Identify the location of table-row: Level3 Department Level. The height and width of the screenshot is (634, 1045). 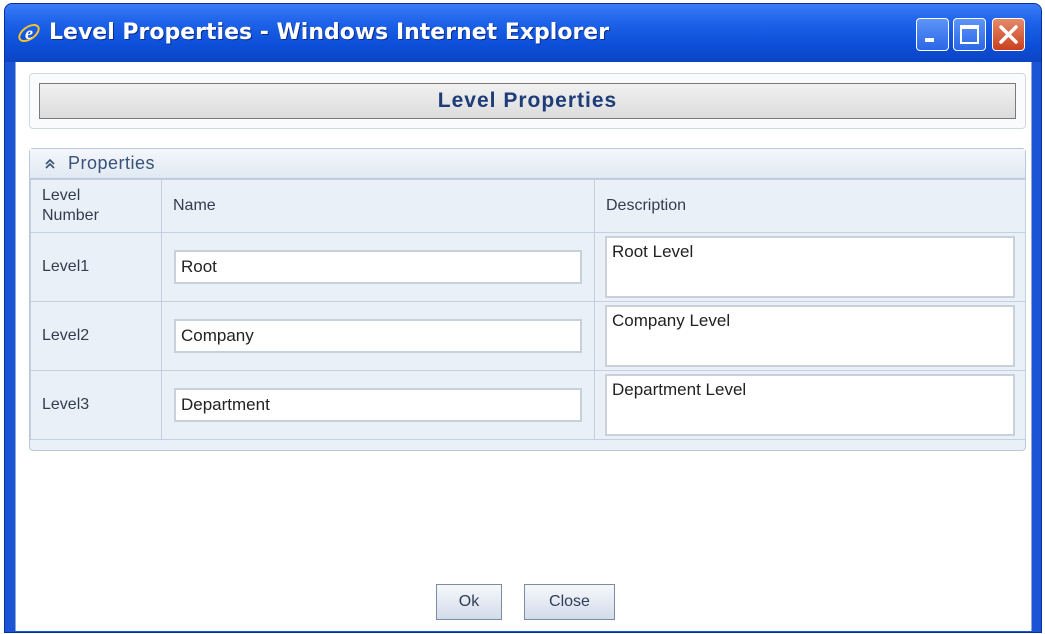
(528, 405).